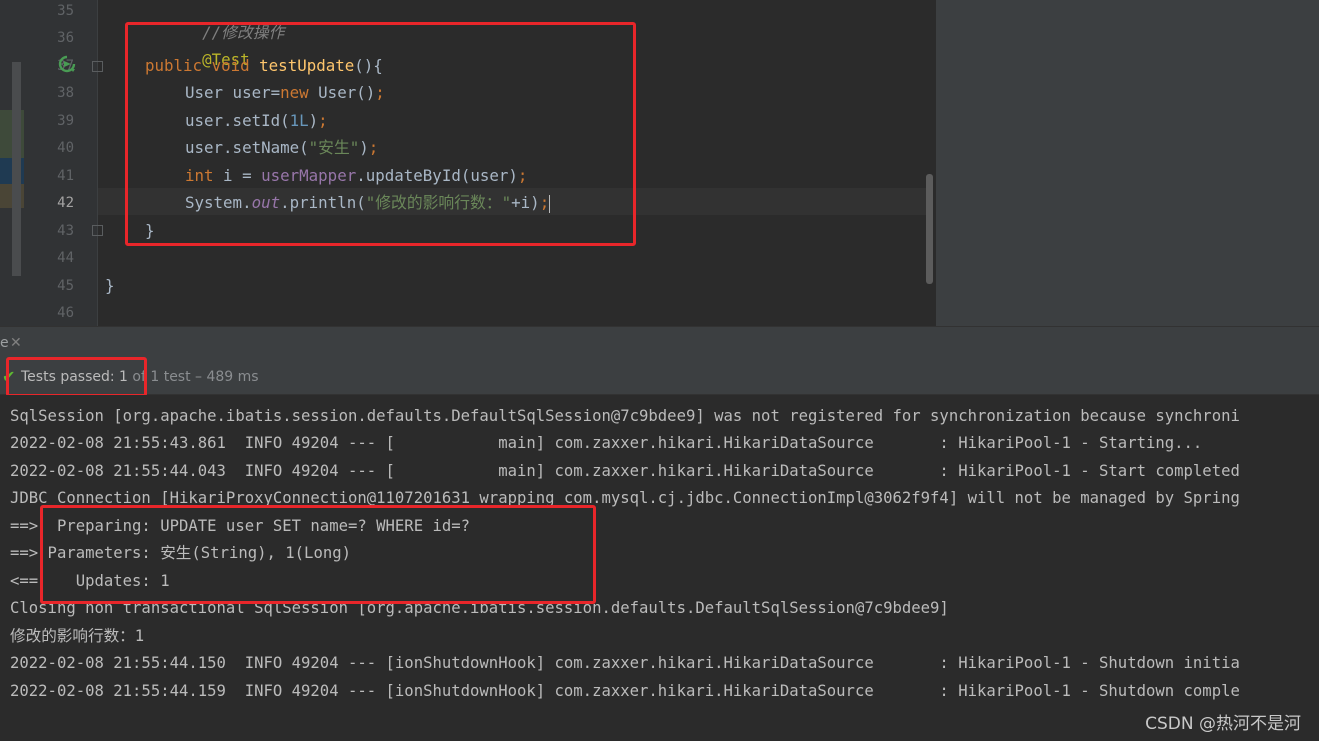 Image resolution: width=1319 pixels, height=741 pixels. I want to click on right-side-panel, so click(1127, 163).